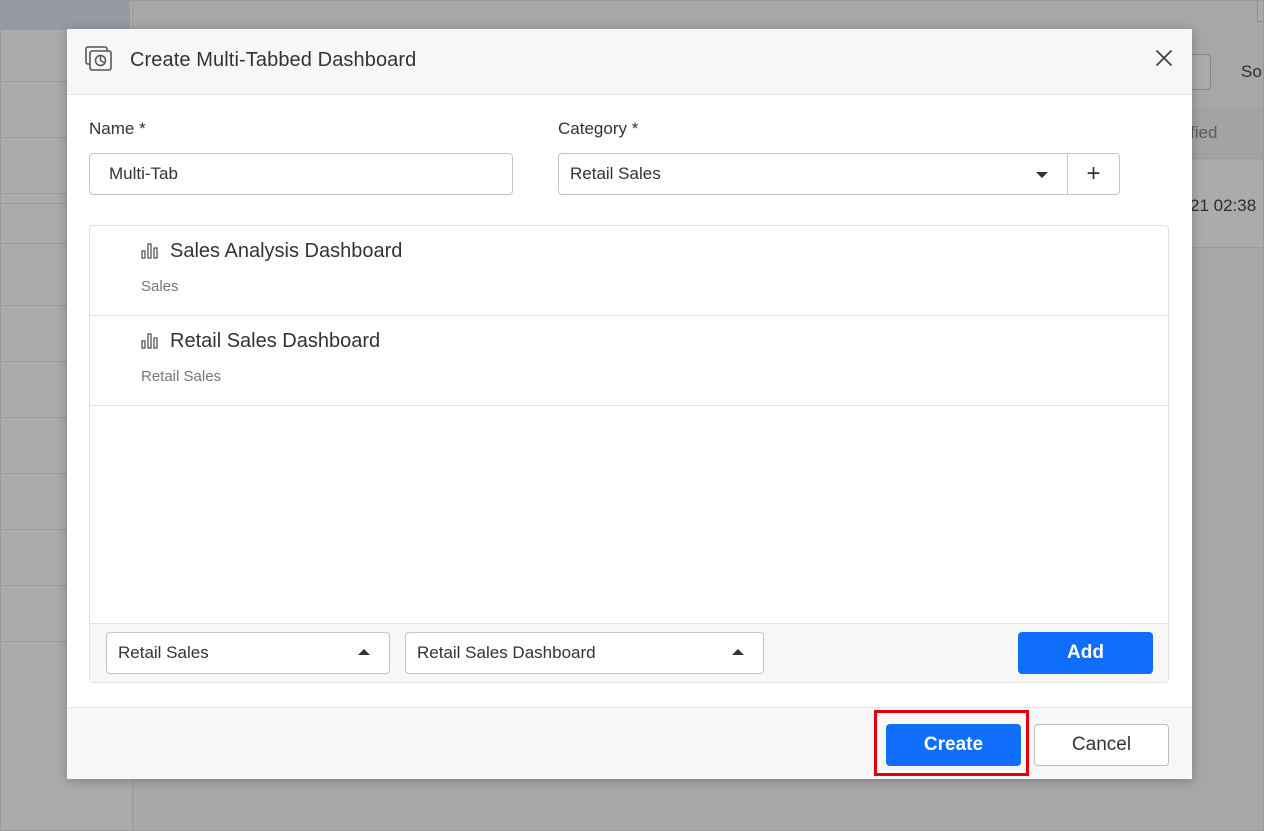 This screenshot has width=1264, height=831. I want to click on list-item: Retail Sales Dashboard Retail Sales, so click(629, 361).